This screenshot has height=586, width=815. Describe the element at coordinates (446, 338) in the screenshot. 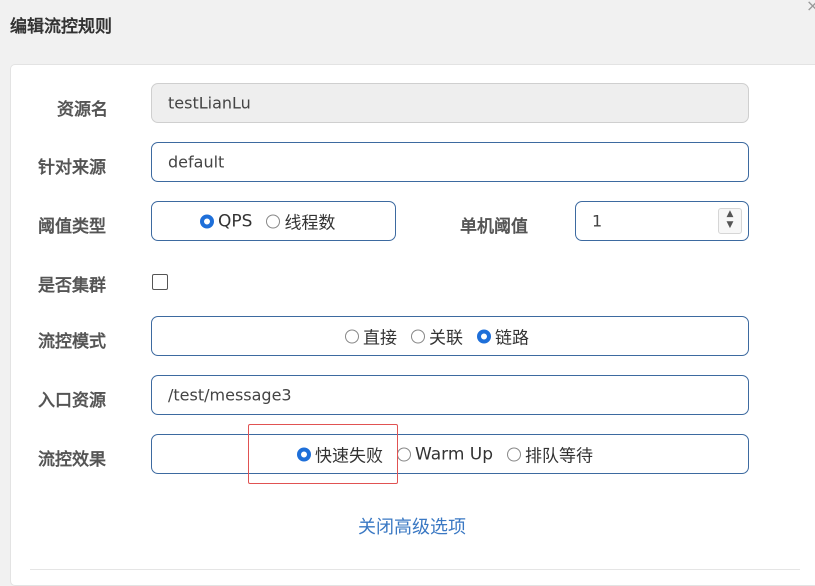

I see `strategy-relate-label: 关联` at that location.